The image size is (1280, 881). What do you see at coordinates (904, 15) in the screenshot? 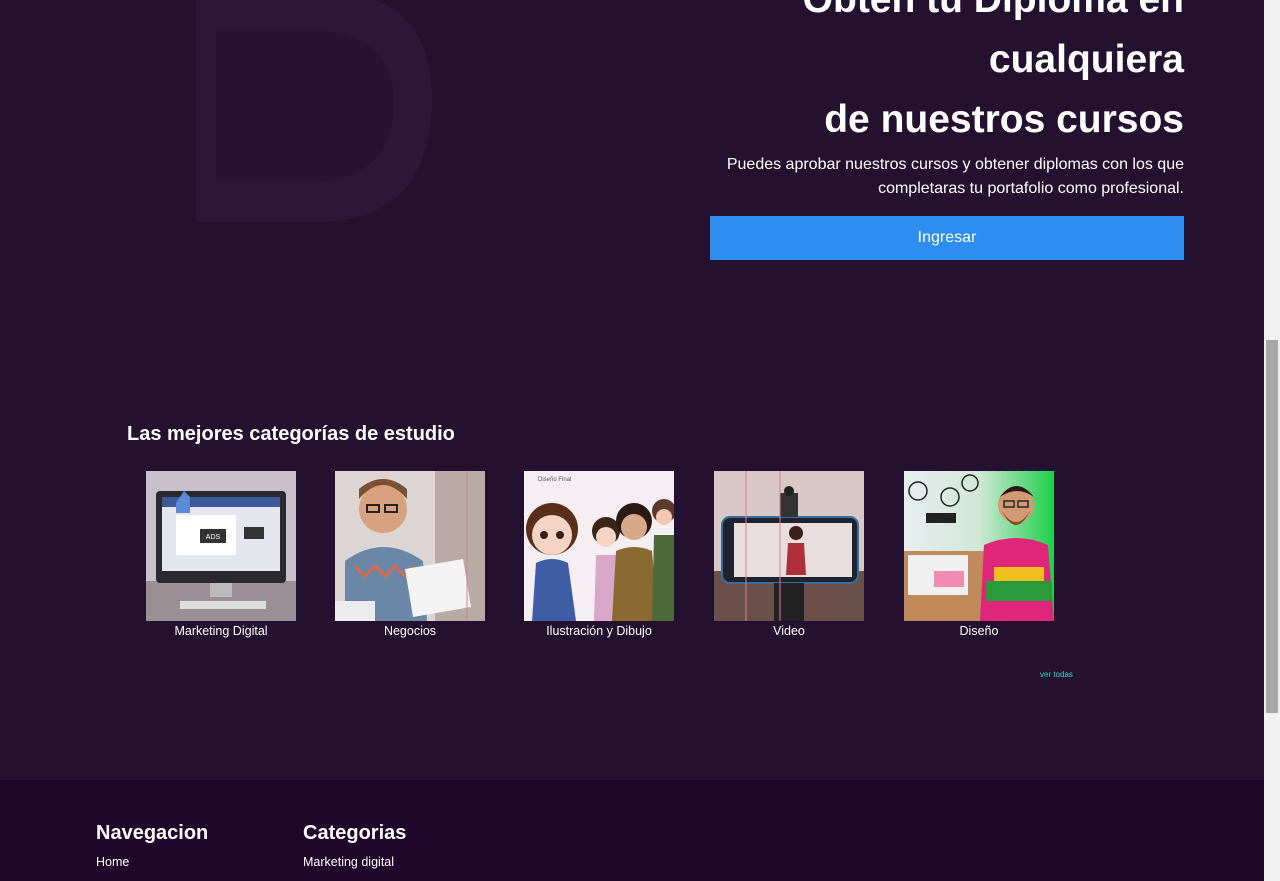
I see `hero-title-line-1: Obtén tu Diploma en` at bounding box center [904, 15].